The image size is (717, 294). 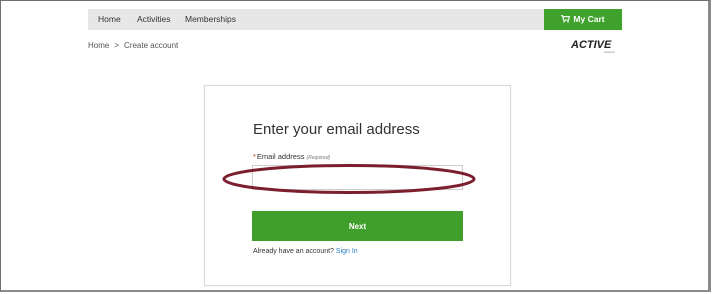 What do you see at coordinates (355, 19) in the screenshot?
I see `top-nav-bar: Home Activities Memberships` at bounding box center [355, 19].